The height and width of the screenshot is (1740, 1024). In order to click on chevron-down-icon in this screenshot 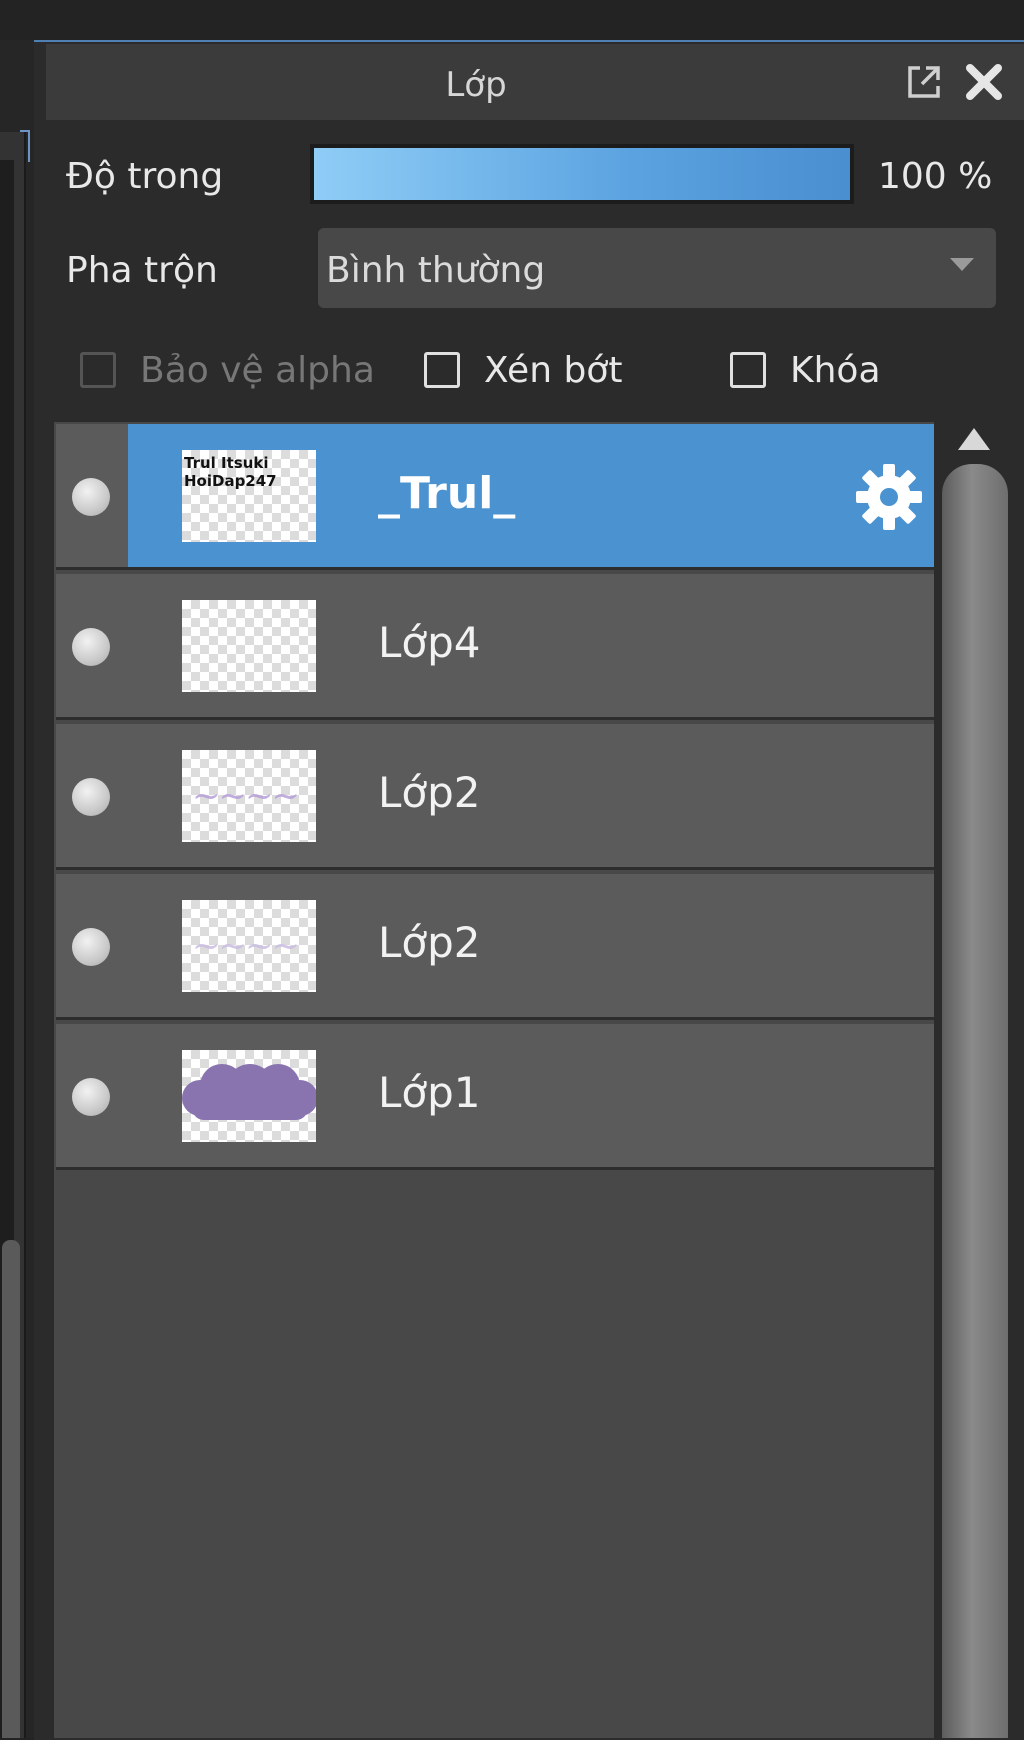, I will do `click(962, 264)`.